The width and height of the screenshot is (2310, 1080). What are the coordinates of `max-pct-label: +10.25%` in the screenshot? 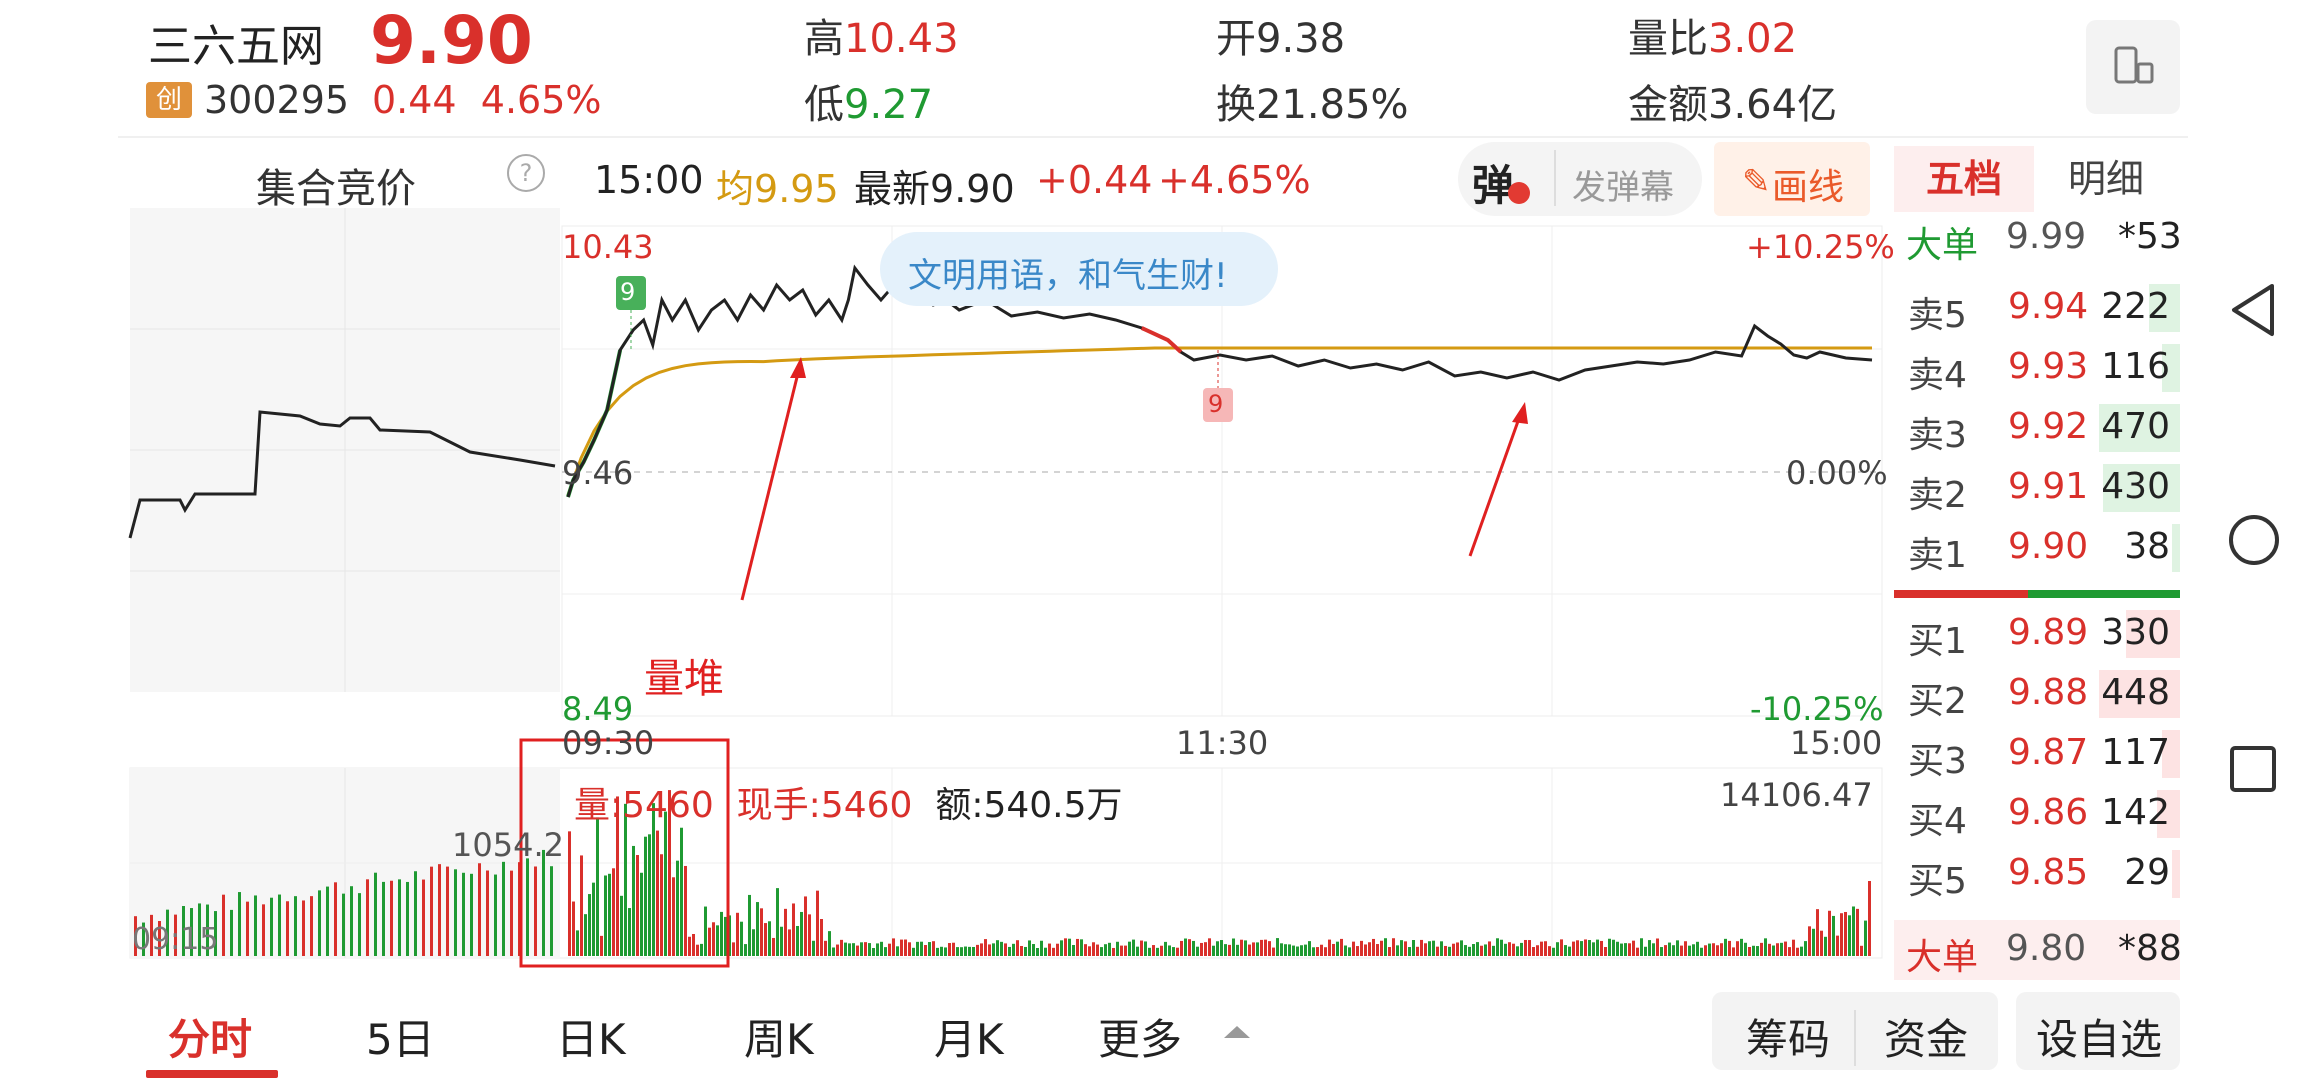 It's located at (1820, 247).